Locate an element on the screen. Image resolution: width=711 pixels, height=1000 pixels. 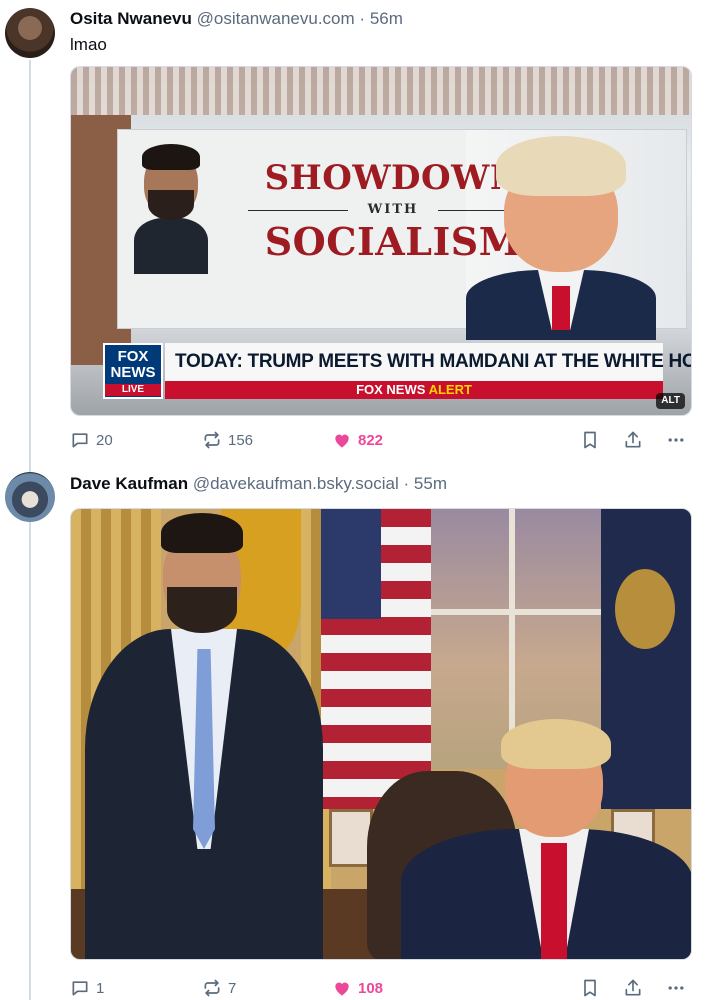
author-handle: @ositanwanevu.com is located at coordinates (276, 18).